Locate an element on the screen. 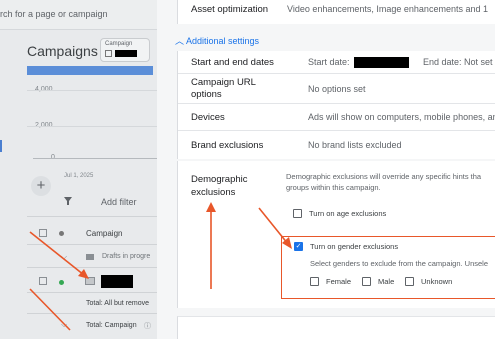 The image size is (495, 339). help-icon: ⓘ is located at coordinates (147, 326).